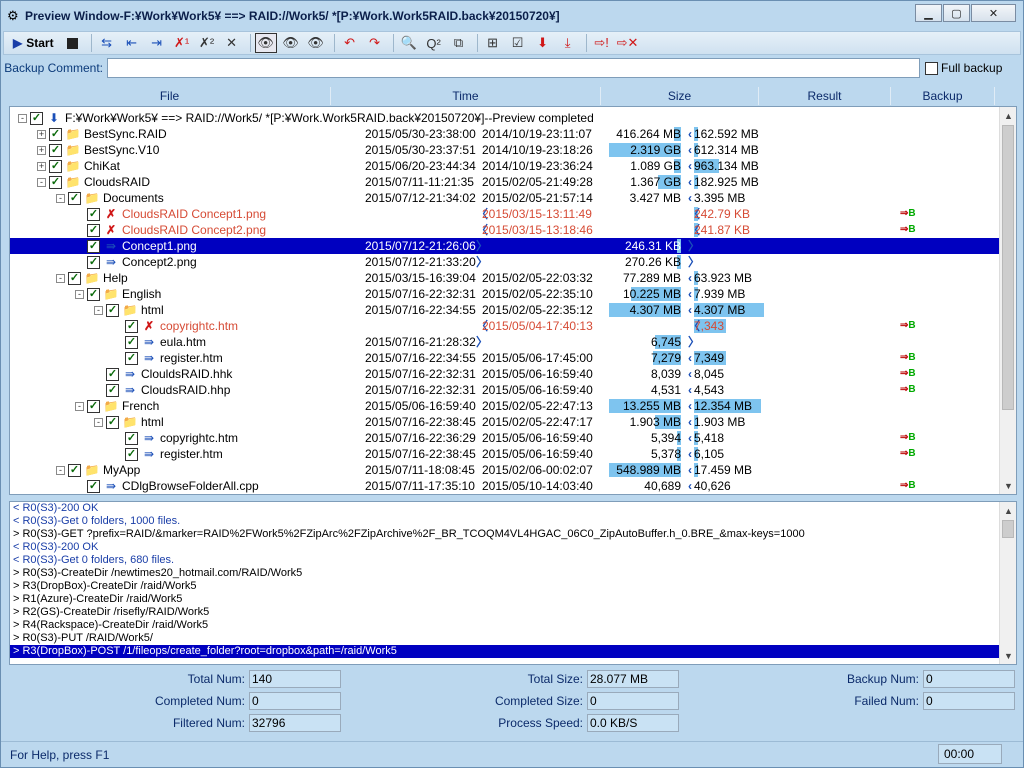  Describe the element at coordinates (409, 43) in the screenshot. I see `find-button: 🔍` at that location.